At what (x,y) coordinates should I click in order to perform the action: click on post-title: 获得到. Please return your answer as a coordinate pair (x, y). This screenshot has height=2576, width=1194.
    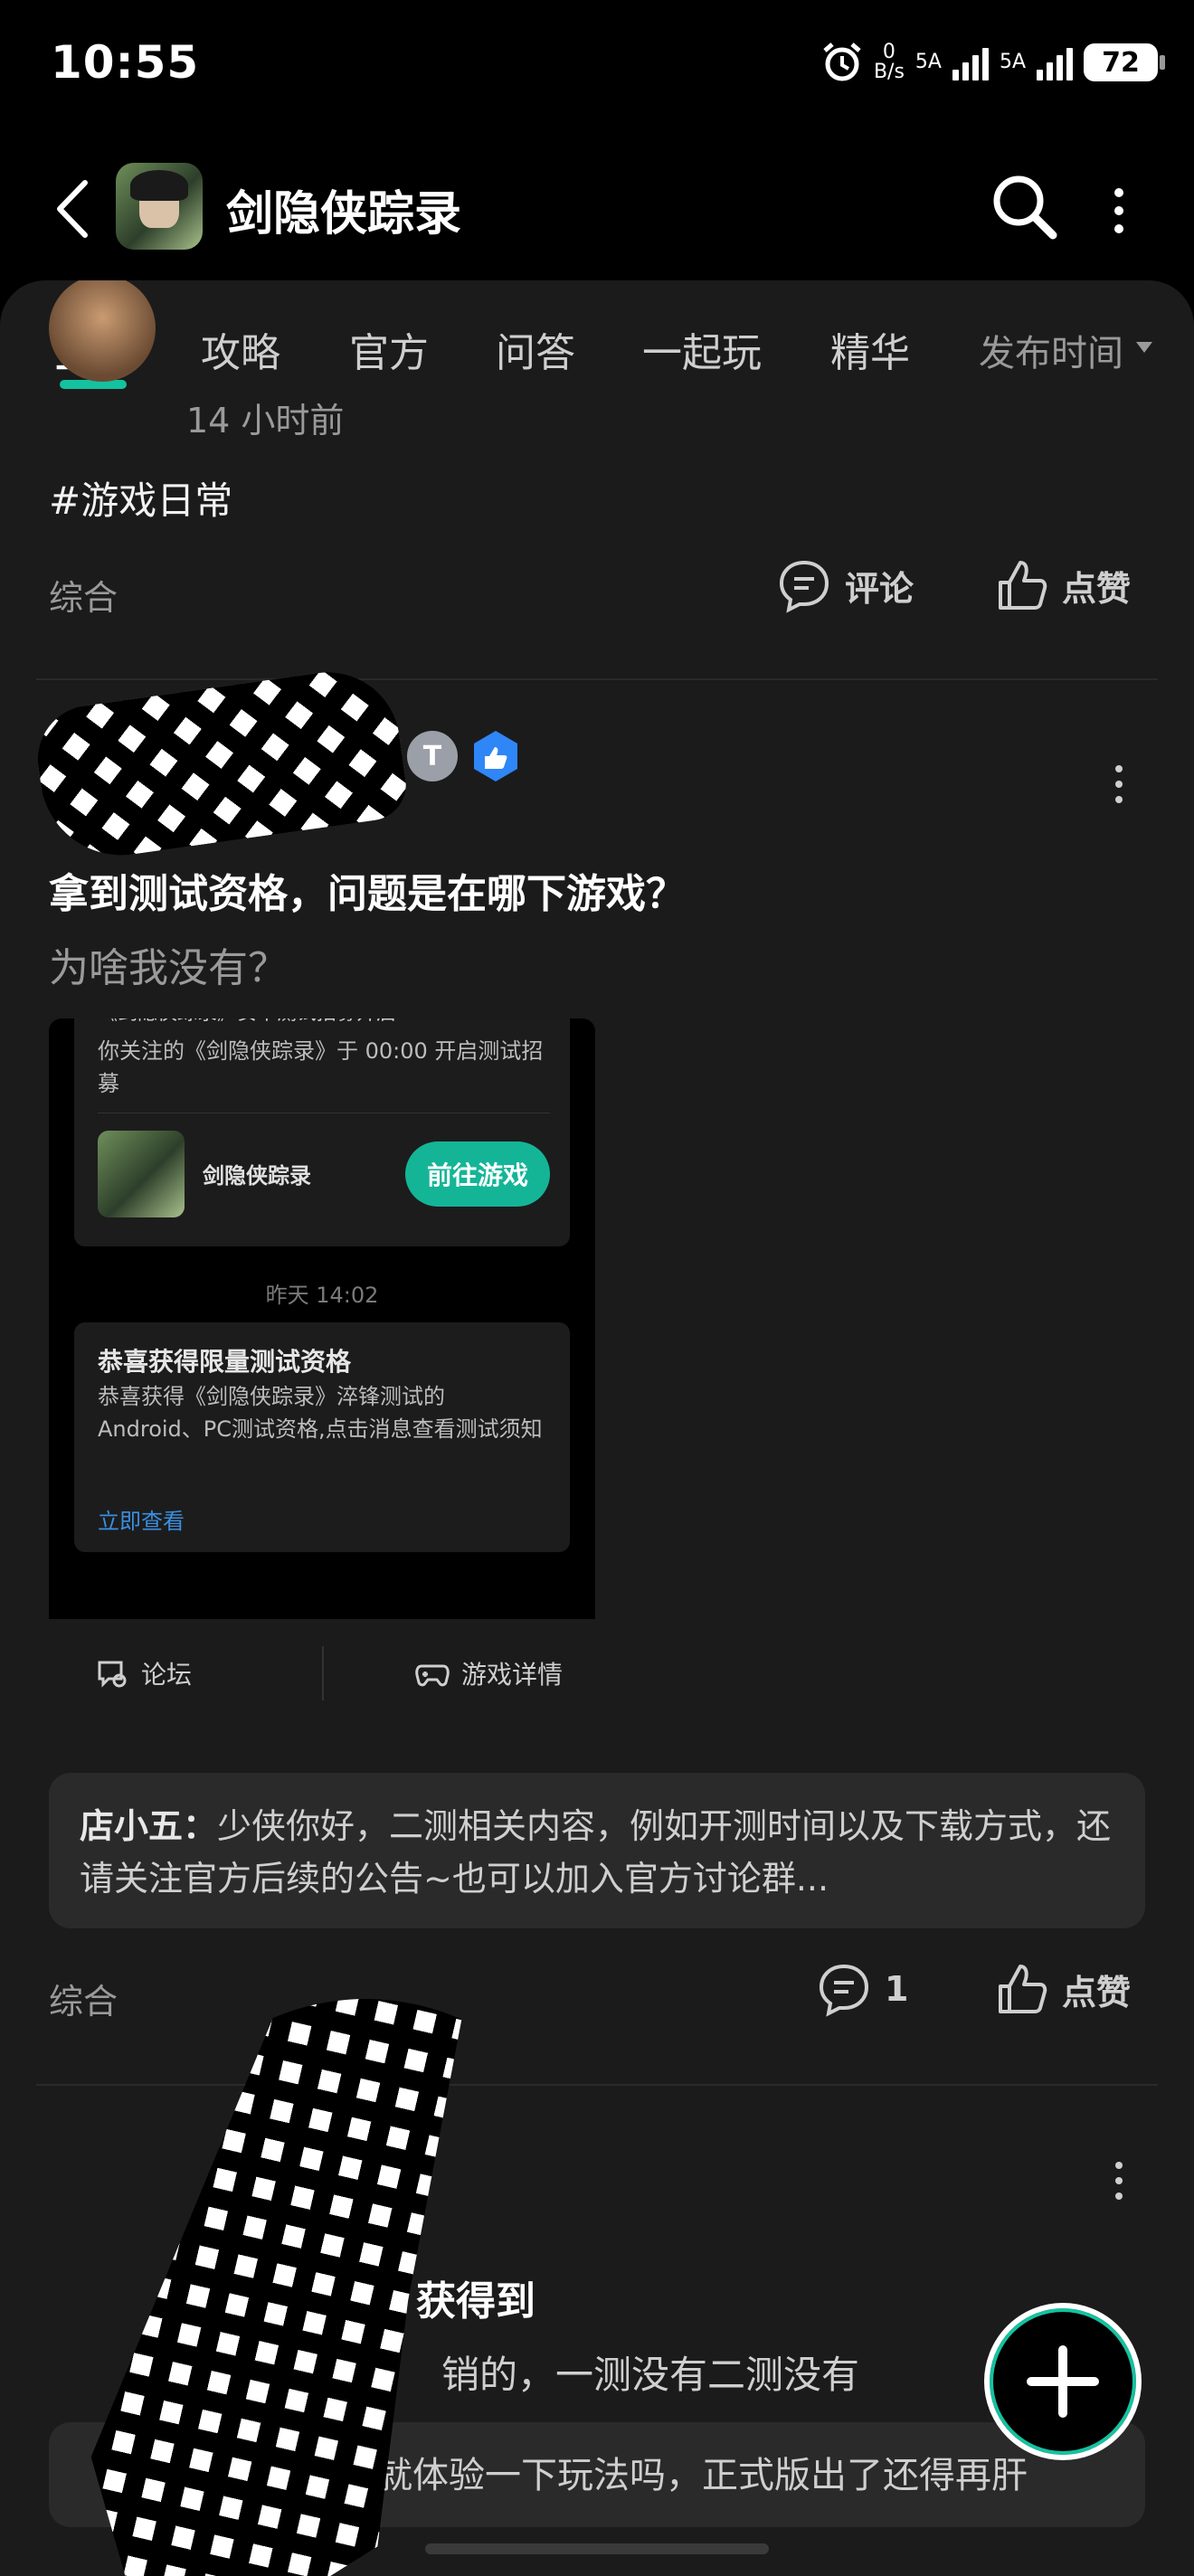
    Looking at the image, I should click on (475, 2297).